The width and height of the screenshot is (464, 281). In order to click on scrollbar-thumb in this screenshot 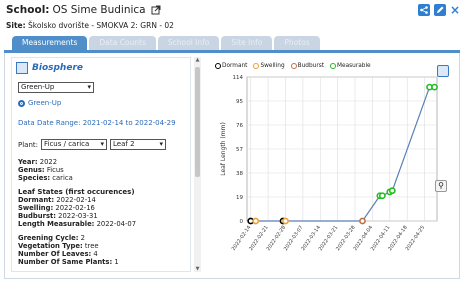, I will do `click(197, 122)`.